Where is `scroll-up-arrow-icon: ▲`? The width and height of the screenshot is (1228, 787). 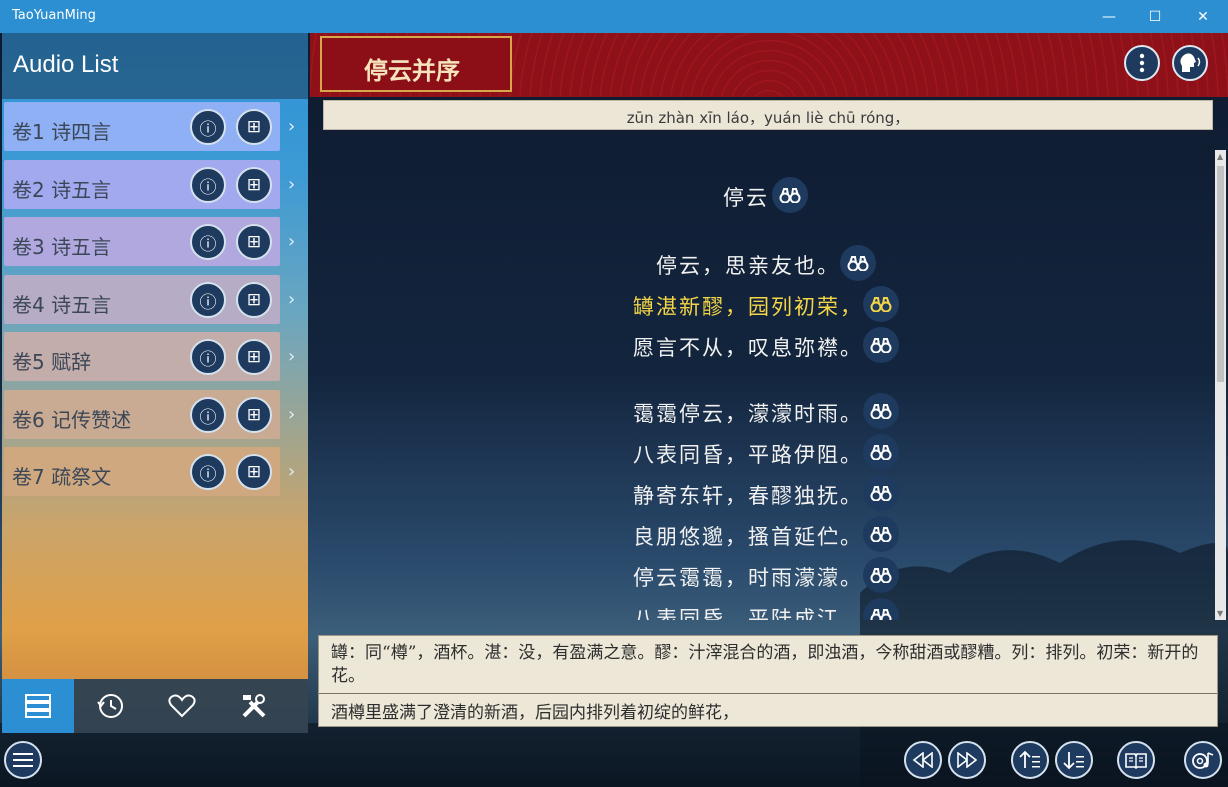
scroll-up-arrow-icon: ▲ is located at coordinates (1220, 156).